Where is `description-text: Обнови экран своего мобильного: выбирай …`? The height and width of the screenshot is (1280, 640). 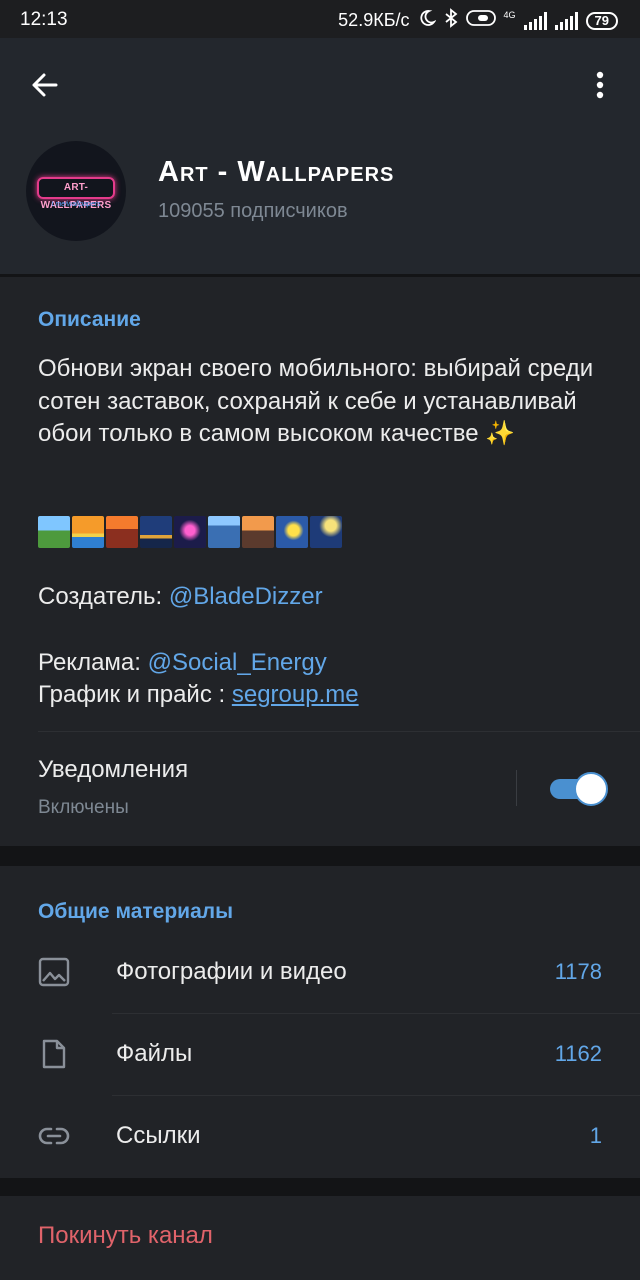 description-text: Обнови экран своего мобильного: выбирай … is located at coordinates (316, 401).